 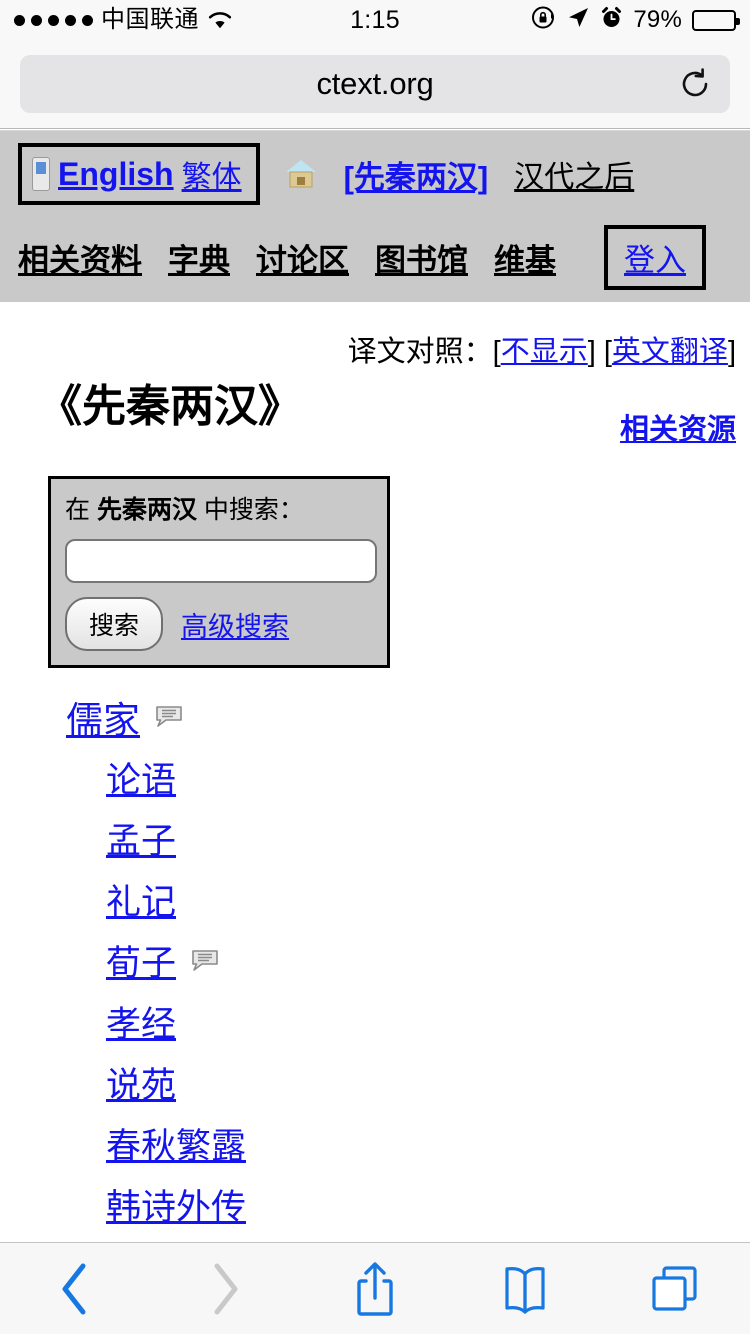 I want to click on translation-toggle-row: 译文对照：[不显示] [英文翻译], so click(x=375, y=336).